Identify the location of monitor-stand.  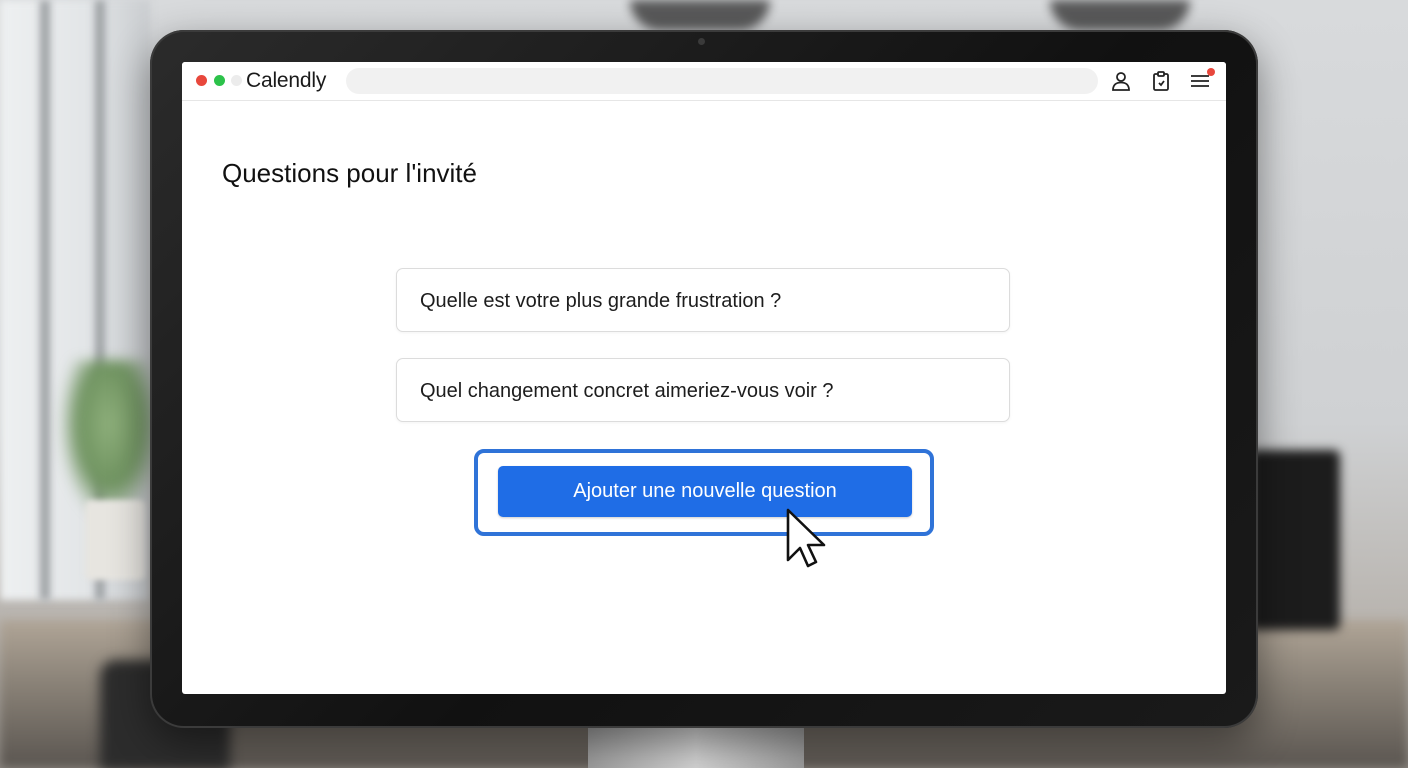
(696, 747).